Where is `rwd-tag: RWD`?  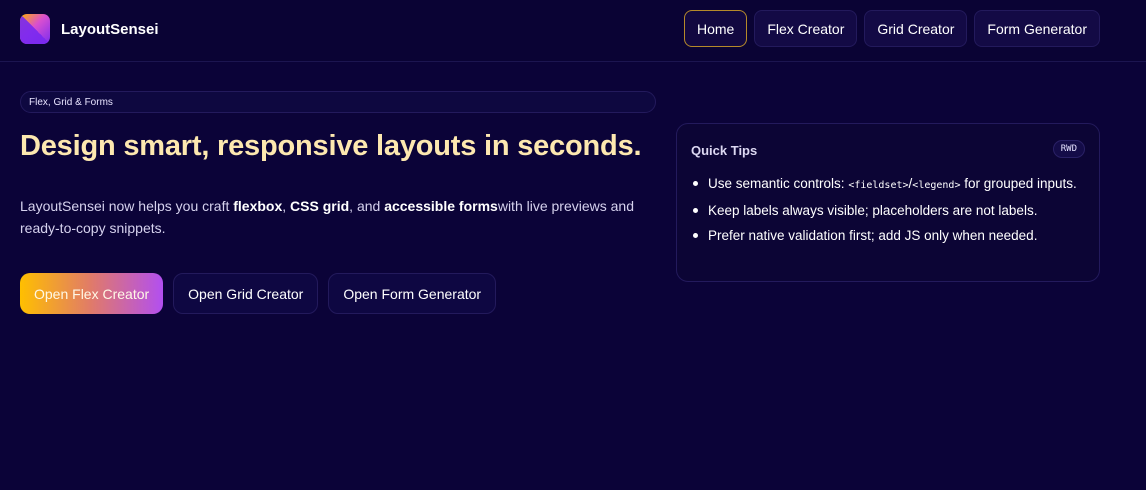
rwd-tag: RWD is located at coordinates (1068, 149).